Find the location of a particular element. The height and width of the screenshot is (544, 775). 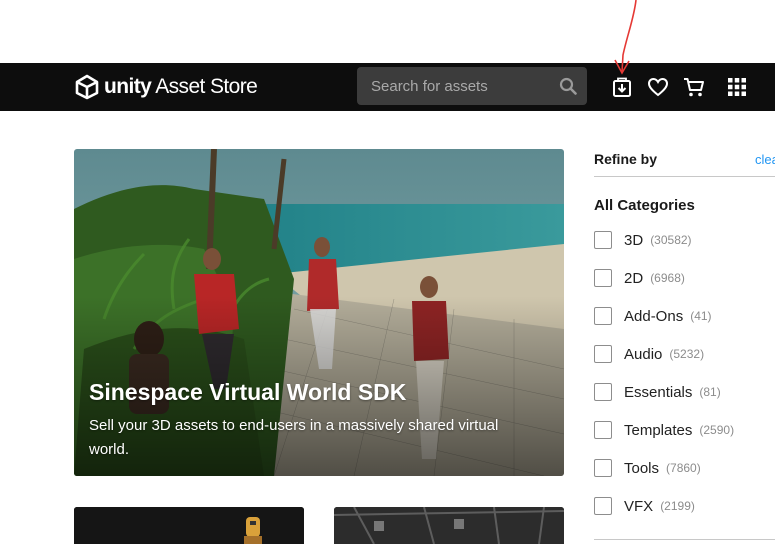

category-count: (41) is located at coordinates (701, 316).